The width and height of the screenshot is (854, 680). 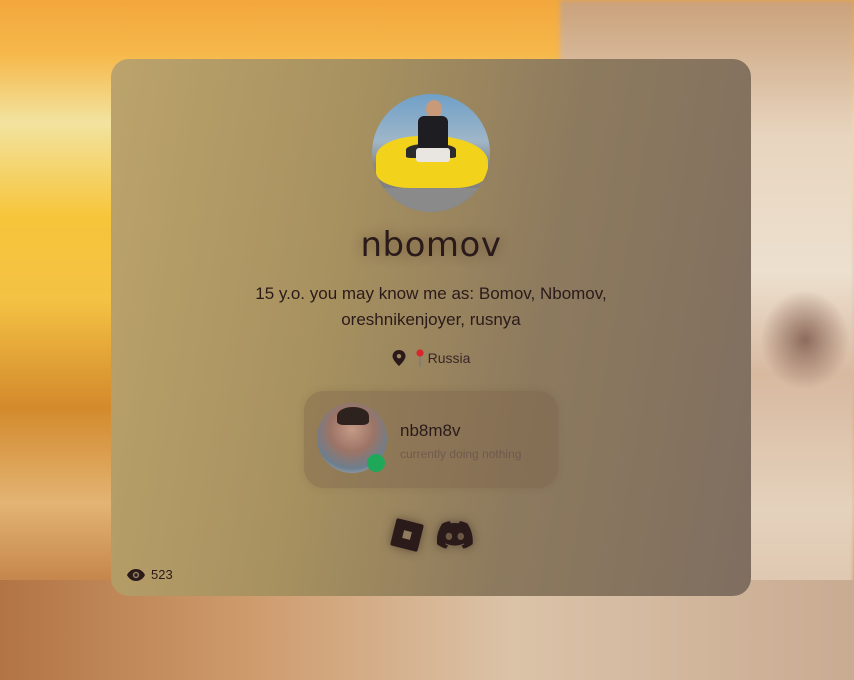 I want to click on username: nbomov, so click(x=431, y=245).